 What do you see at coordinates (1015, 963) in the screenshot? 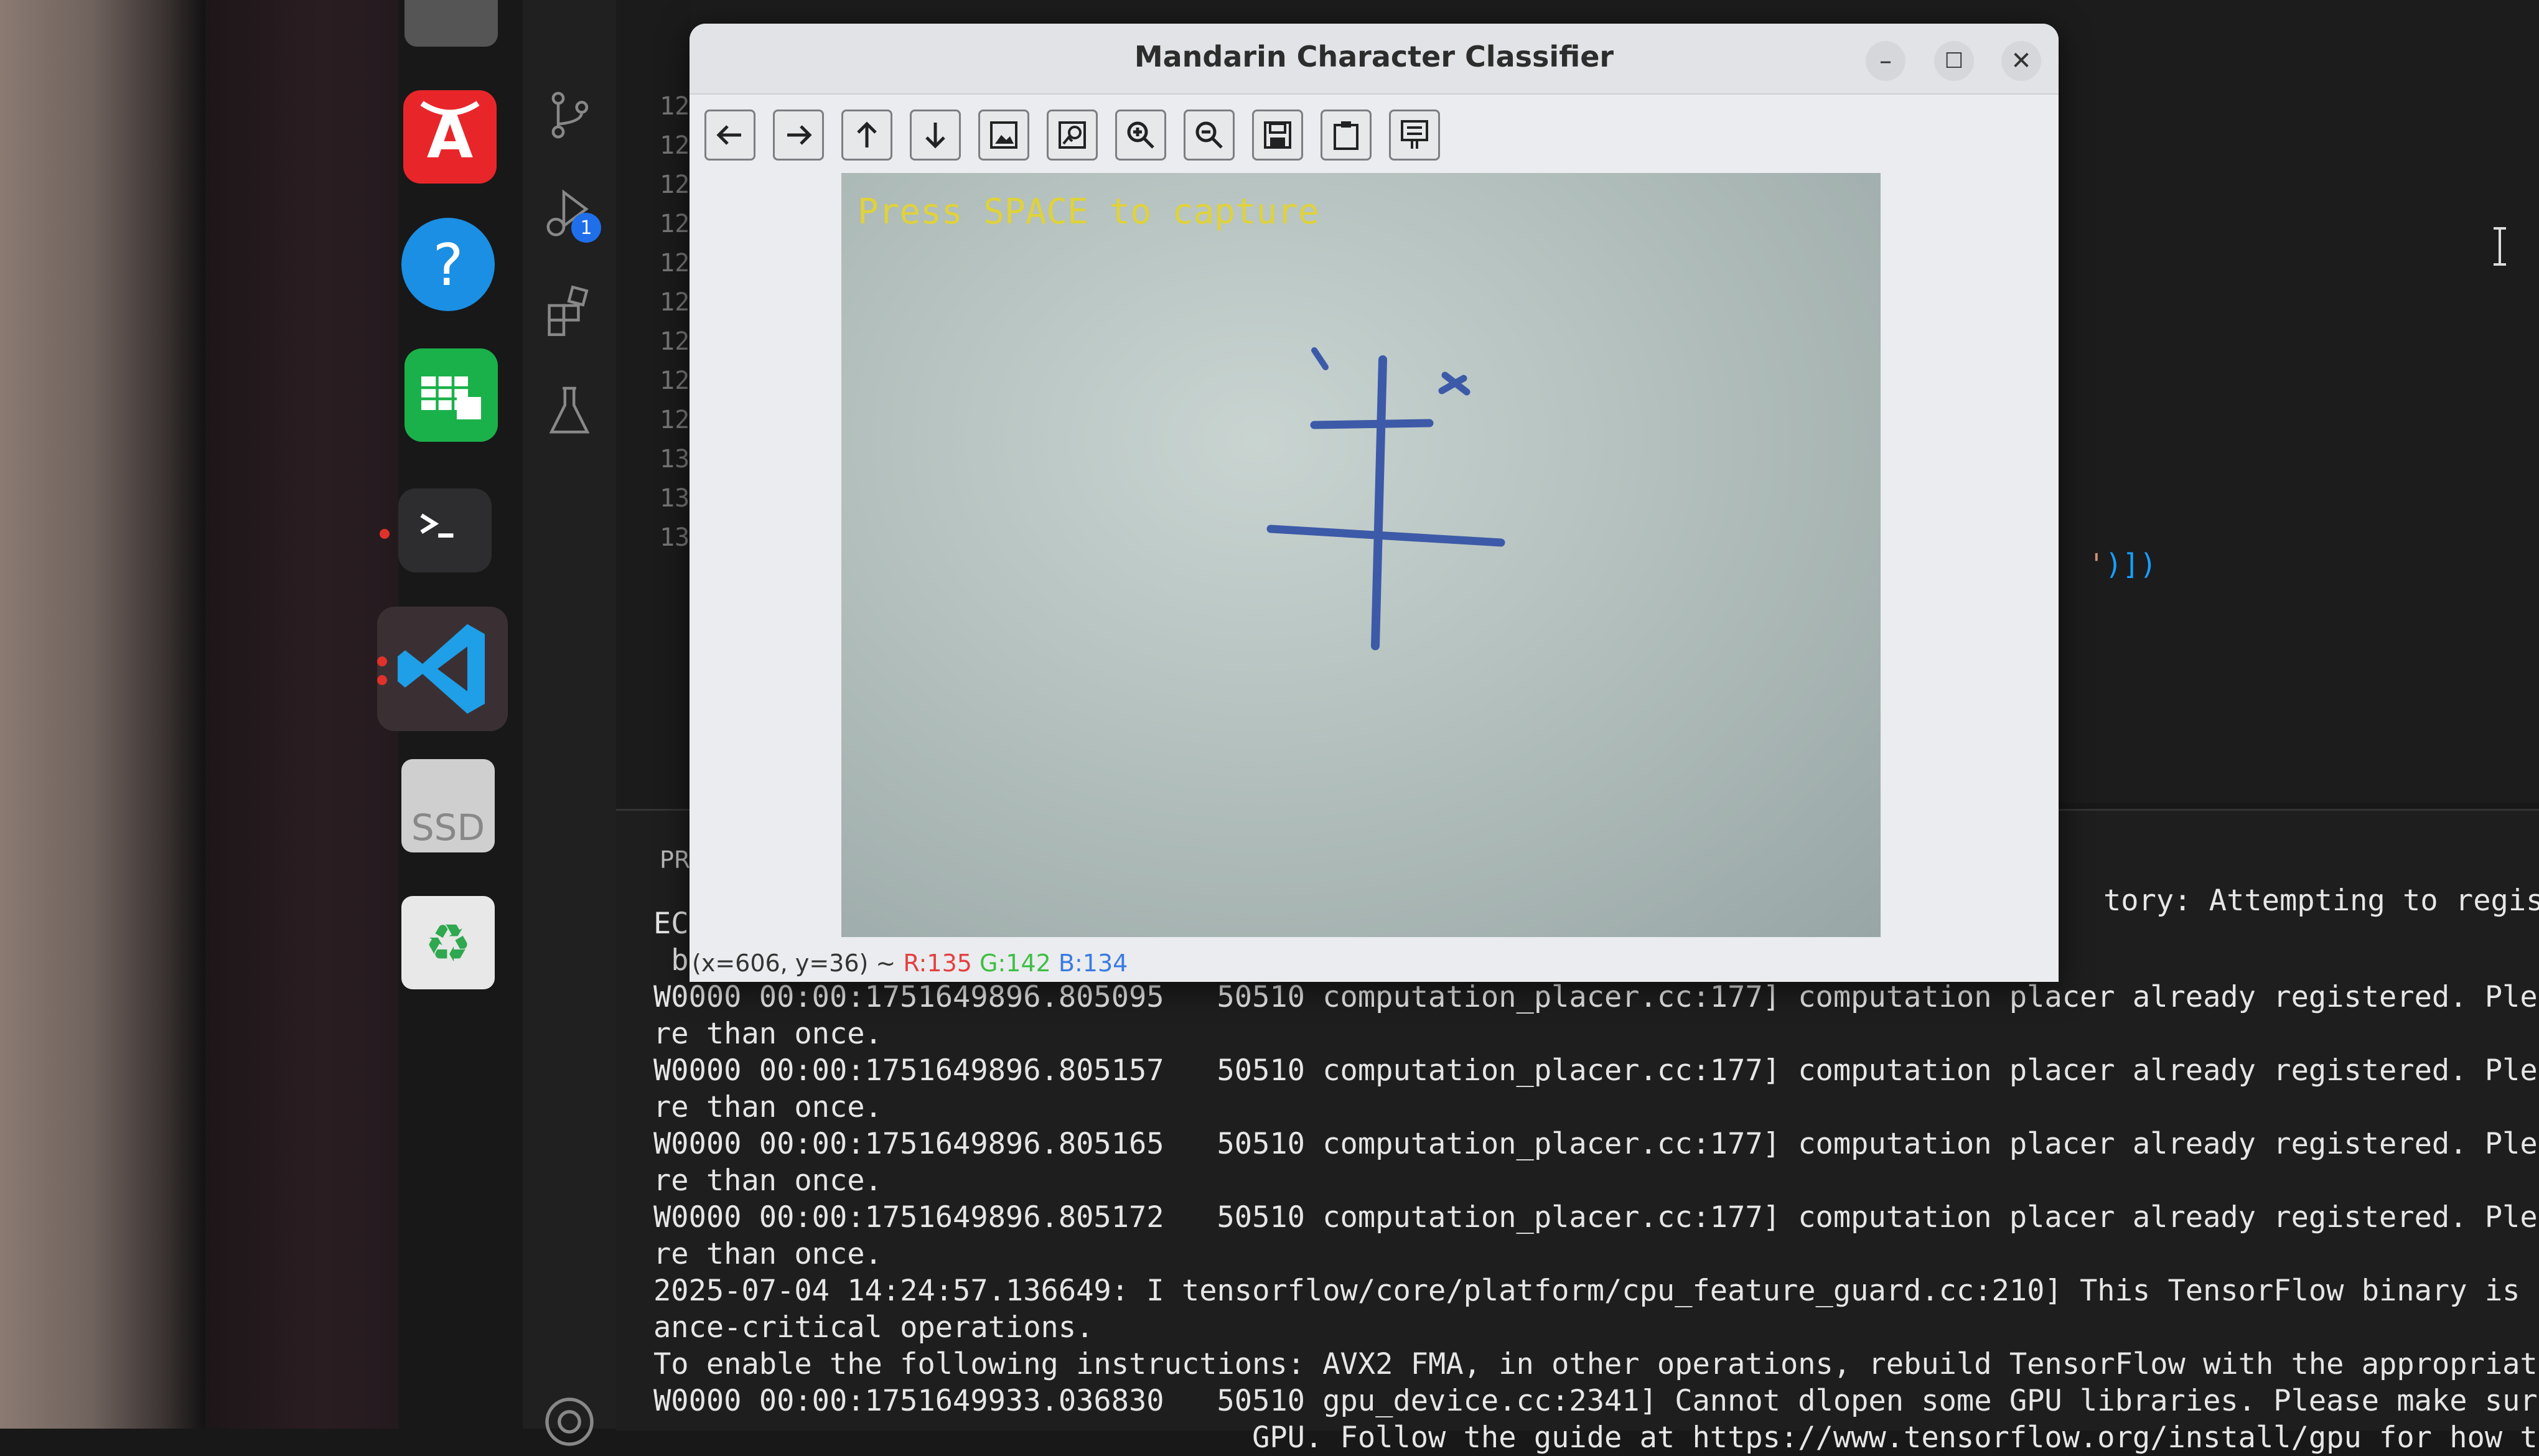
I see `green-value: G:142` at bounding box center [1015, 963].